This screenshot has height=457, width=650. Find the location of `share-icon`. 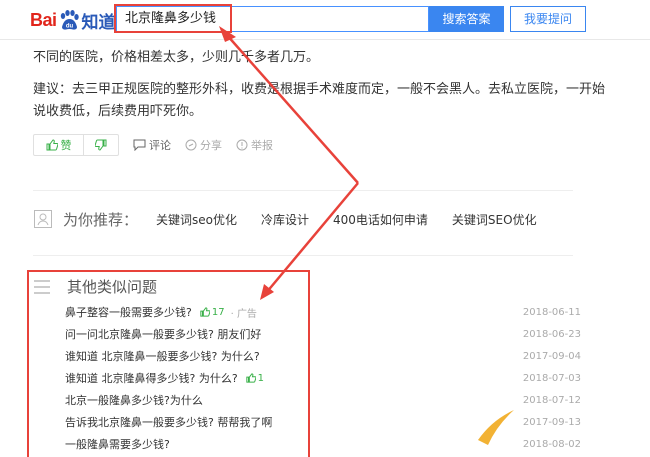

share-icon is located at coordinates (191, 145).